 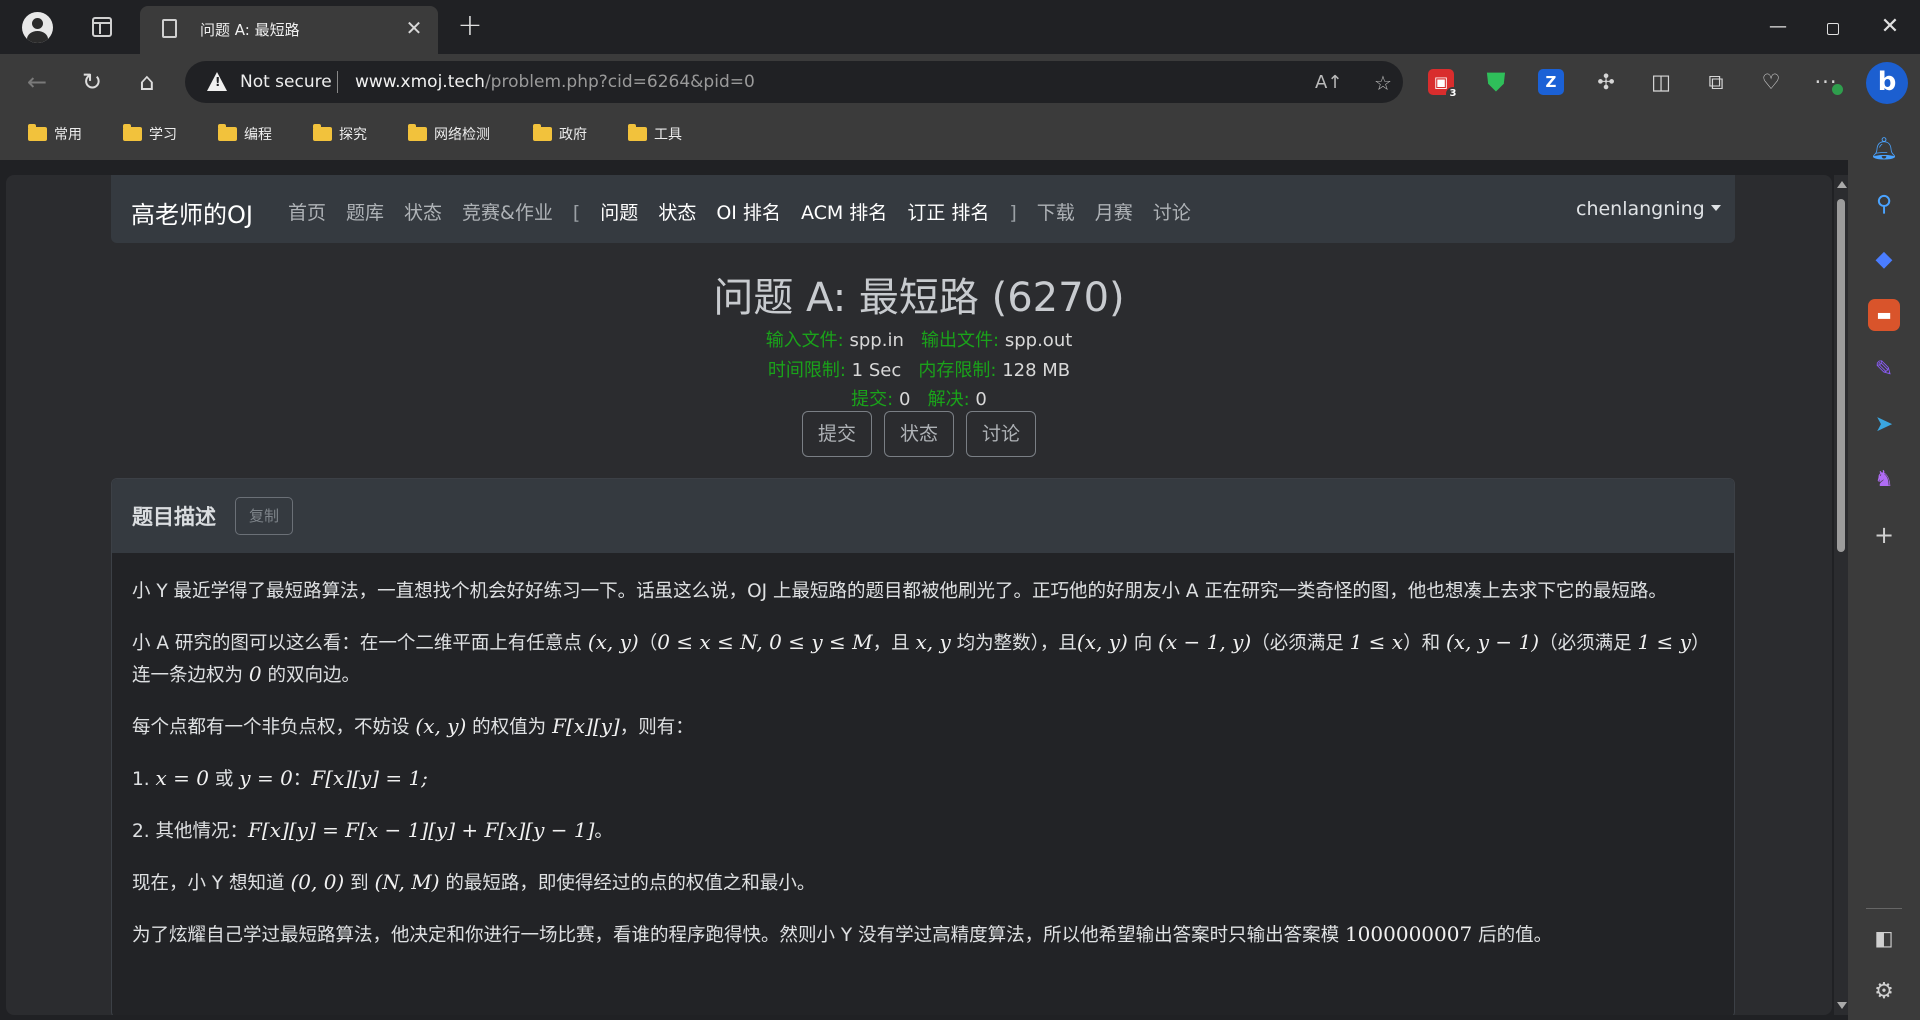 I want to click on nav-bracket-open: [, so click(x=576, y=213).